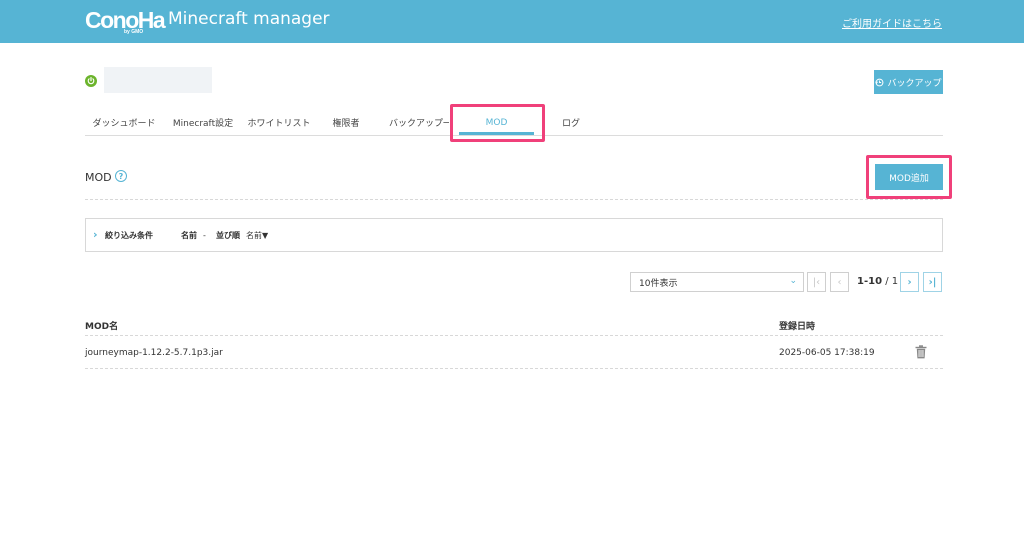  I want to click on filter-sort: 並び順 名前▼, so click(242, 235).